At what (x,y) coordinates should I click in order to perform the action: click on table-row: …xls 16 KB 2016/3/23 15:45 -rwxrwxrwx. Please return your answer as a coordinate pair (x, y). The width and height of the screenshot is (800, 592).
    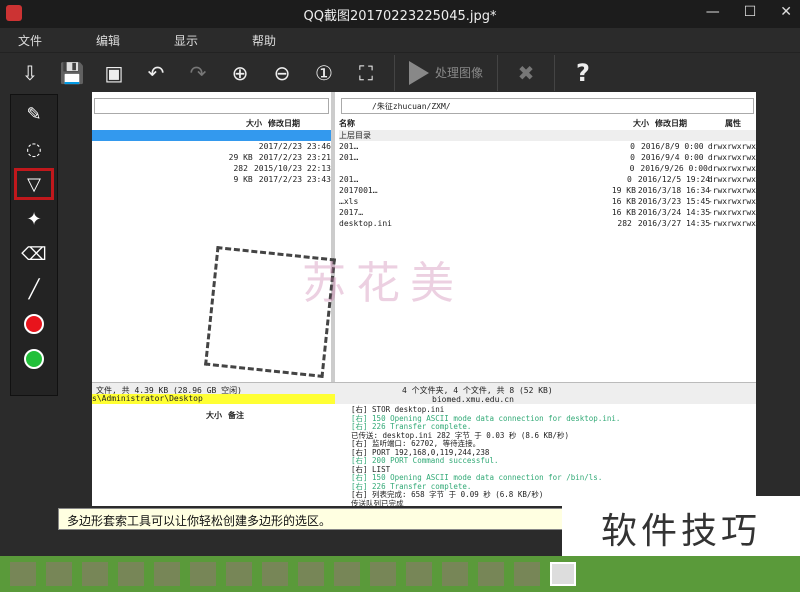
    Looking at the image, I should click on (547, 201).